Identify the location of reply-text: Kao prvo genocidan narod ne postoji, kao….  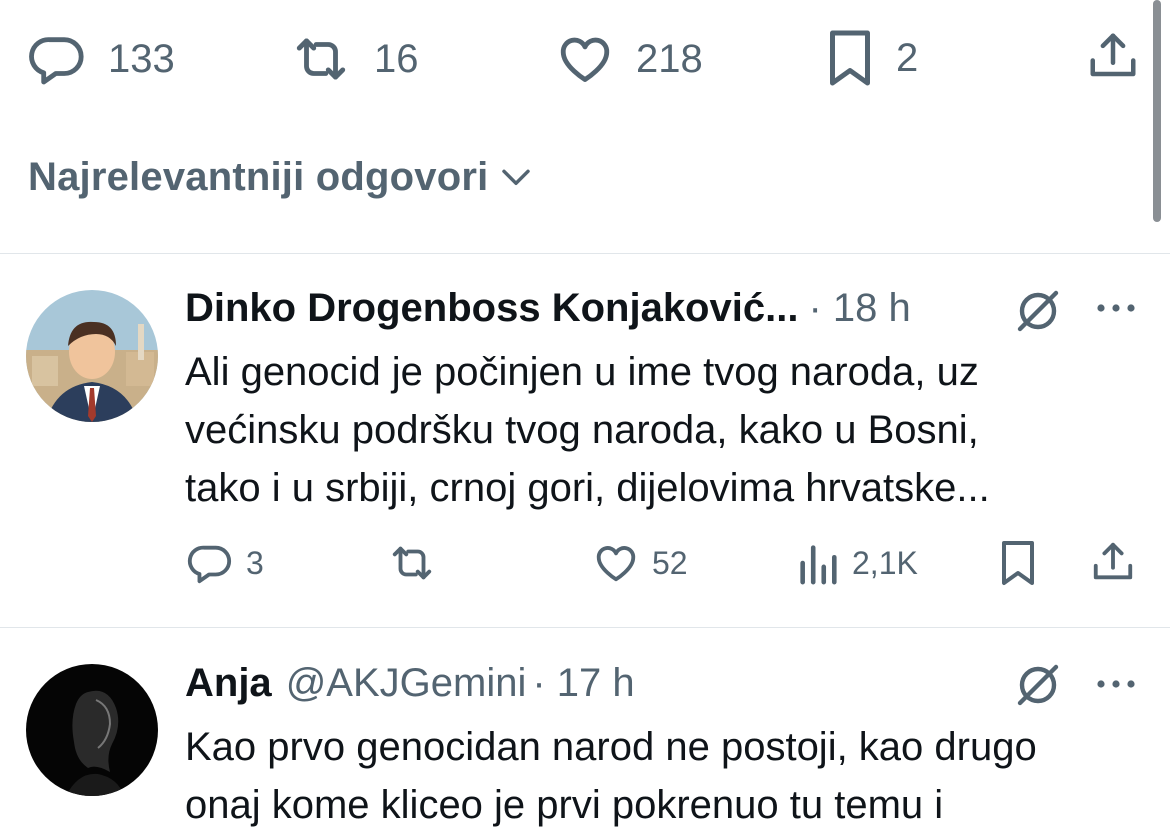
(672, 776).